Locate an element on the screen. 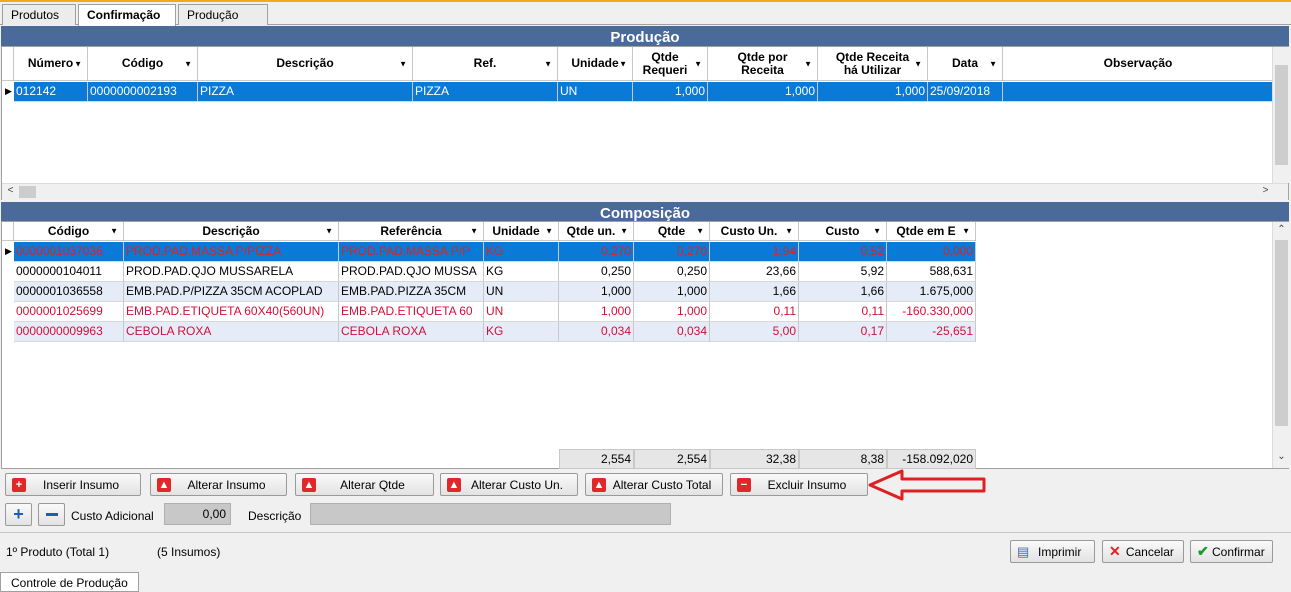 This screenshot has width=1291, height=592. tab-producao: Produção is located at coordinates (223, 14).